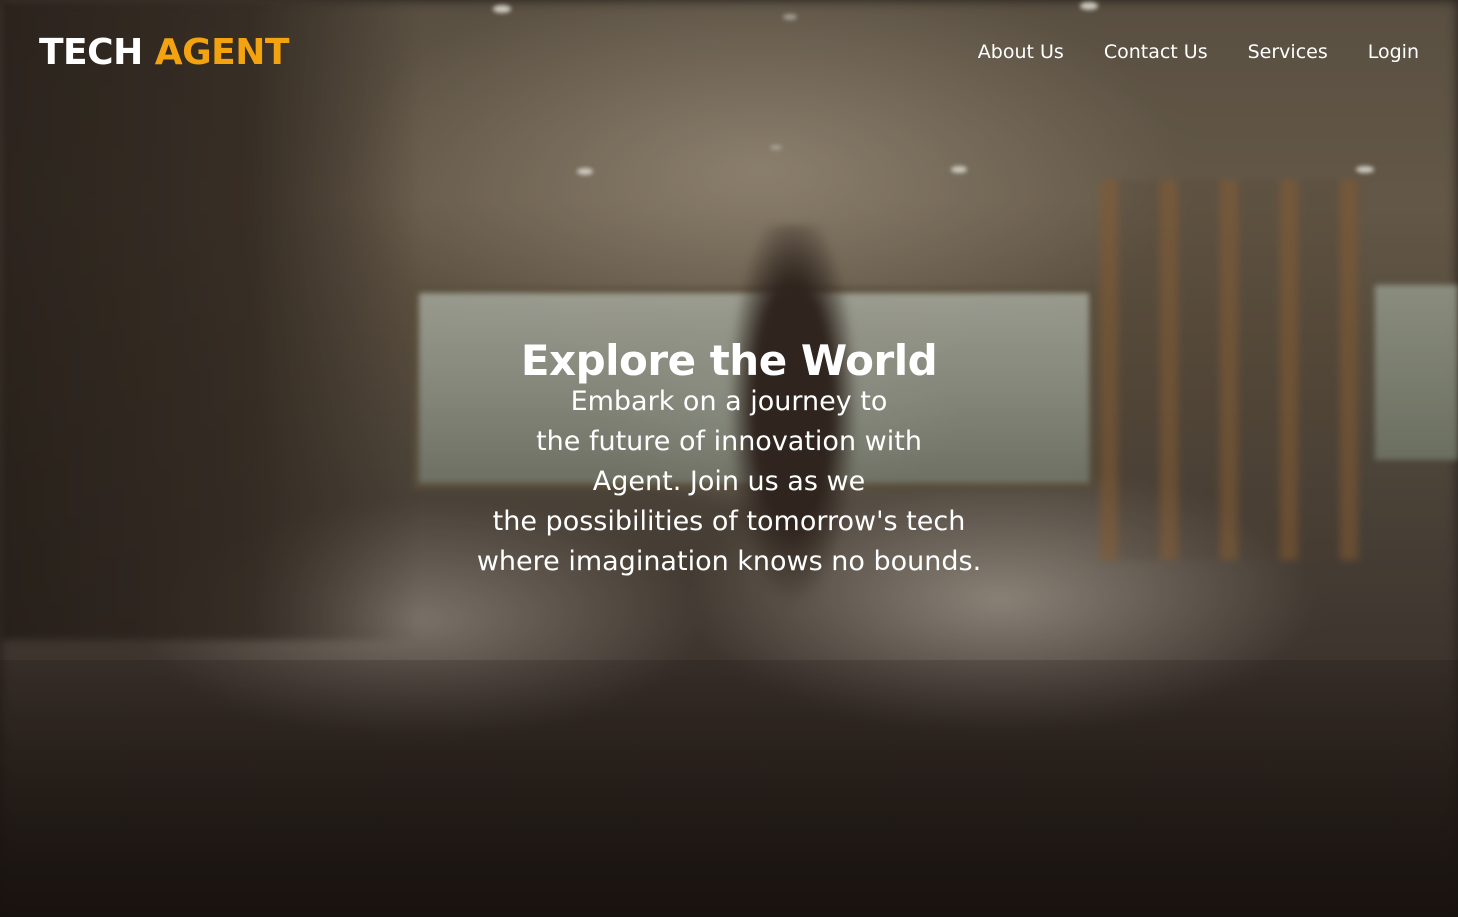 Image resolution: width=1458 pixels, height=917 pixels. I want to click on hero-description-line: the future of innovation with, so click(729, 441).